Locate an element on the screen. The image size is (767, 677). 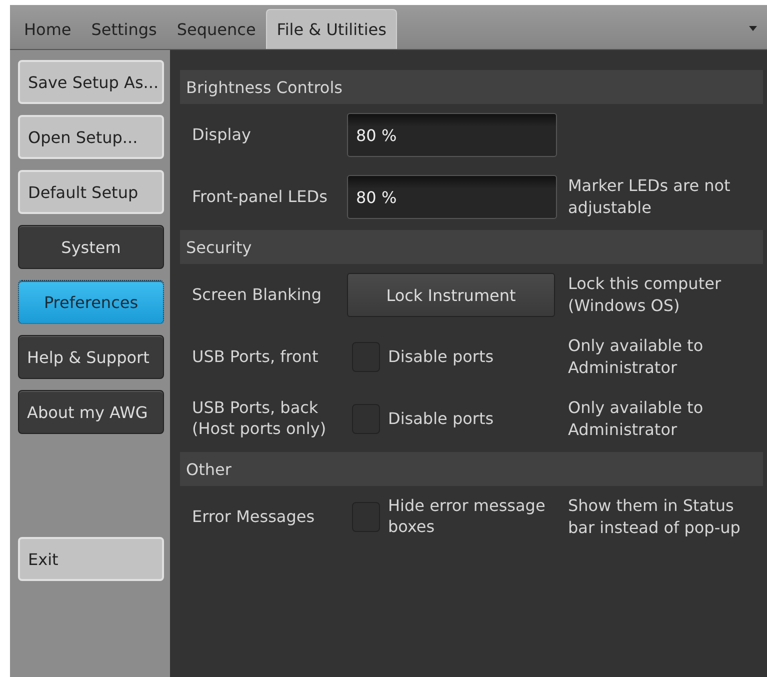
note-text: Marker LEDs are not adjustable is located at coordinates (649, 197).